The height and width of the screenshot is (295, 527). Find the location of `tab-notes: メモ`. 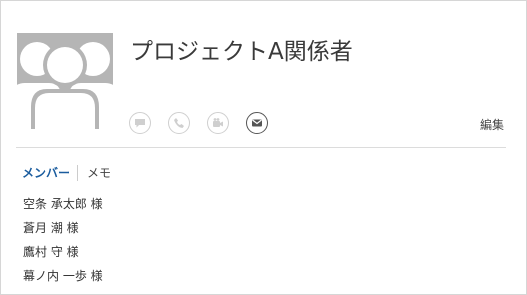

tab-notes: メモ is located at coordinates (99, 172).